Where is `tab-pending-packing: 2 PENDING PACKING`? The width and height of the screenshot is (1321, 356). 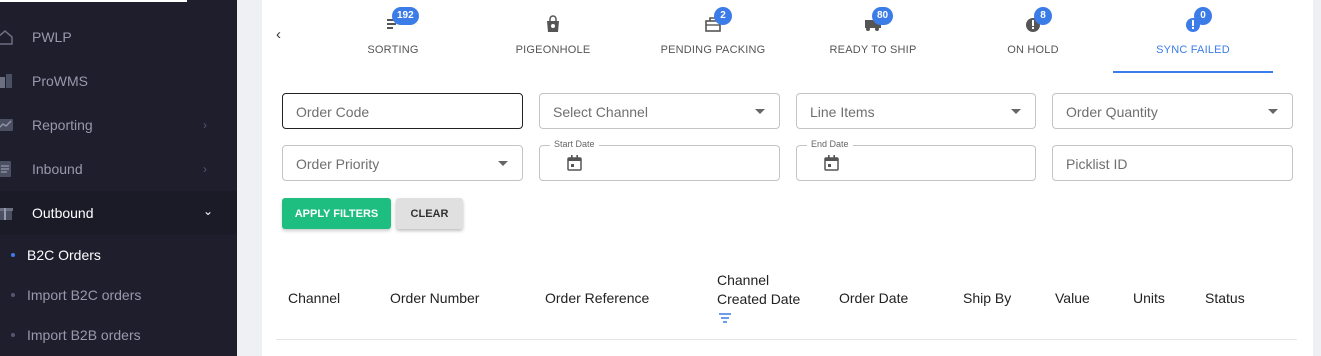 tab-pending-packing: 2 PENDING PACKING is located at coordinates (713, 37).